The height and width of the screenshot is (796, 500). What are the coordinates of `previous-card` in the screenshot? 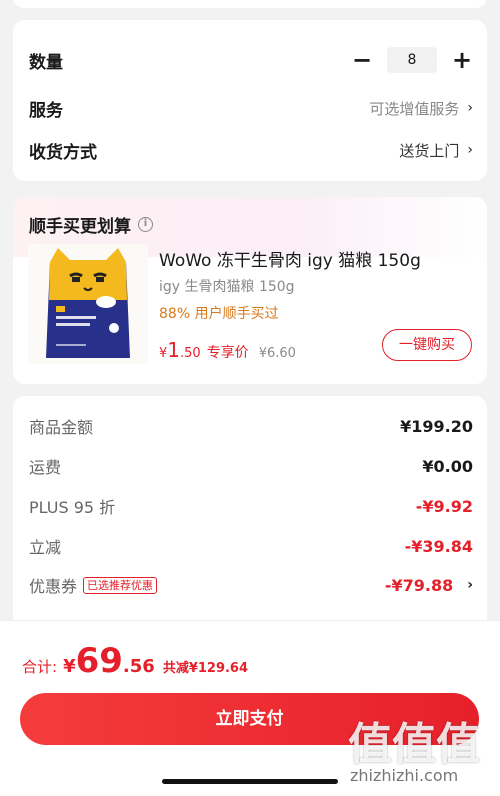 It's located at (250, 4).